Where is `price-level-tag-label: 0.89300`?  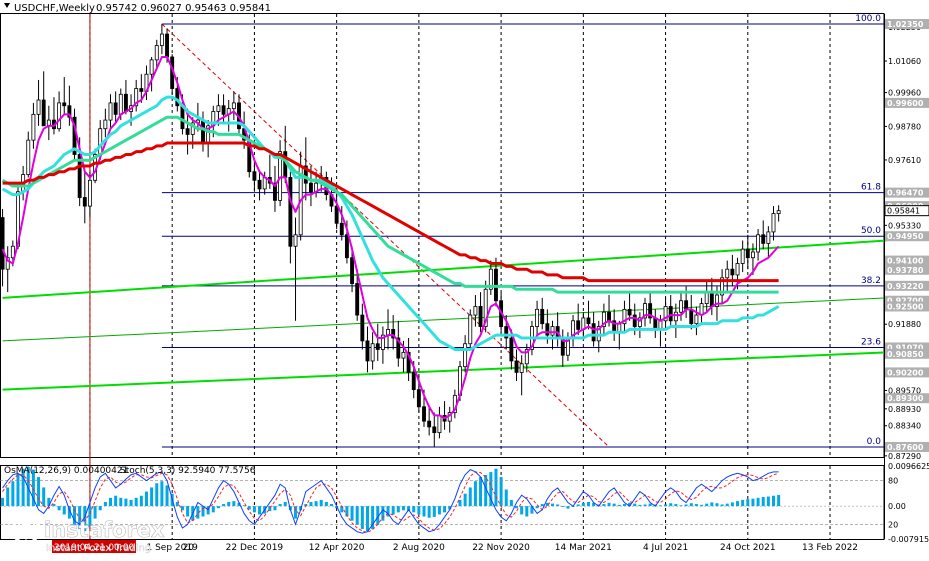 price-level-tag-label: 0.89300 is located at coordinates (905, 398).